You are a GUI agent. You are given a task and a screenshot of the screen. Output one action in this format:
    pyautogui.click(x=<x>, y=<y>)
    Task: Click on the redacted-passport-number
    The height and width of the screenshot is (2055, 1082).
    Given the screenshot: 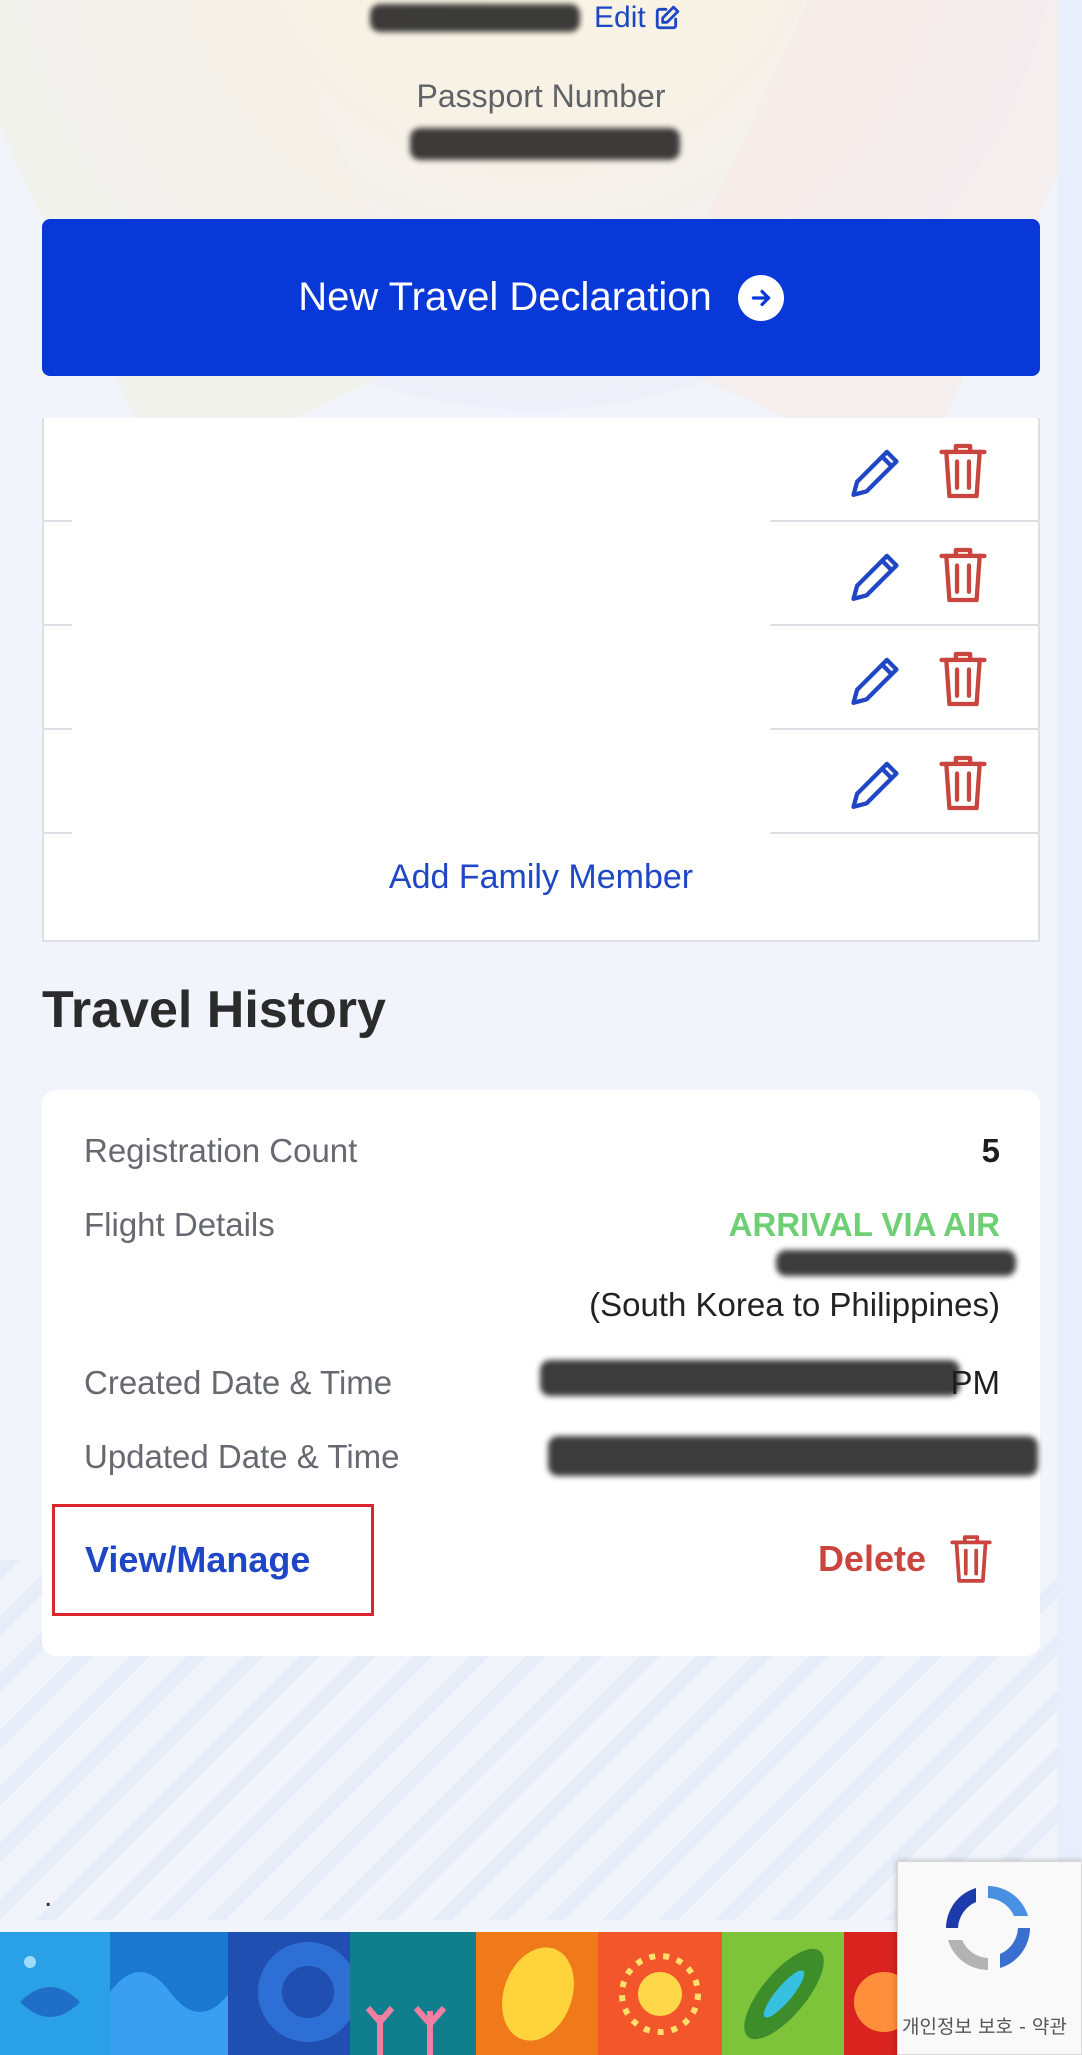 What is the action you would take?
    pyautogui.click(x=545, y=144)
    